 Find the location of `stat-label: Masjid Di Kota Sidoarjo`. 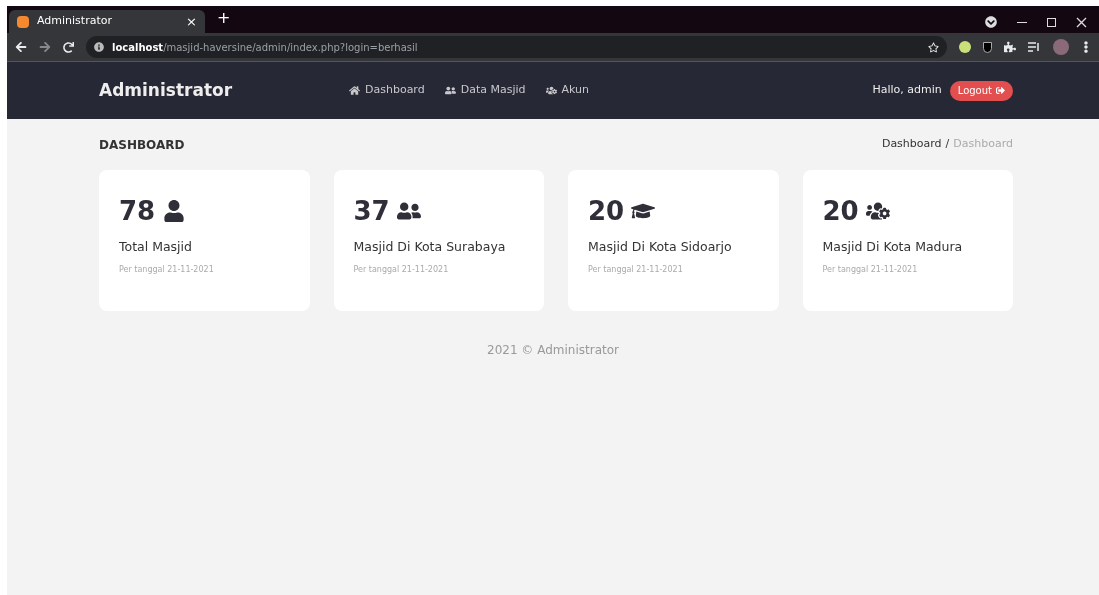

stat-label: Masjid Di Kota Sidoarjo is located at coordinates (660, 247).